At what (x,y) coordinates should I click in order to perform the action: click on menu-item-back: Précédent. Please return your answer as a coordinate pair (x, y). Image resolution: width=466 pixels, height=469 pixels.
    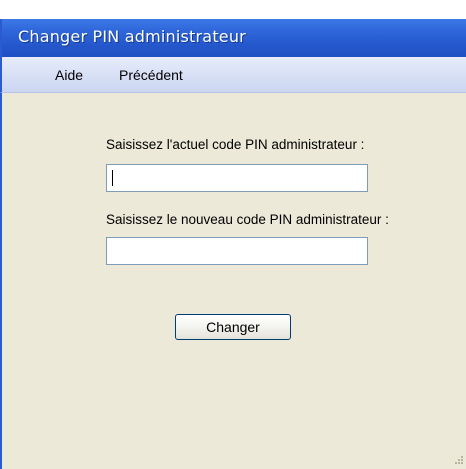
    Looking at the image, I should click on (151, 75).